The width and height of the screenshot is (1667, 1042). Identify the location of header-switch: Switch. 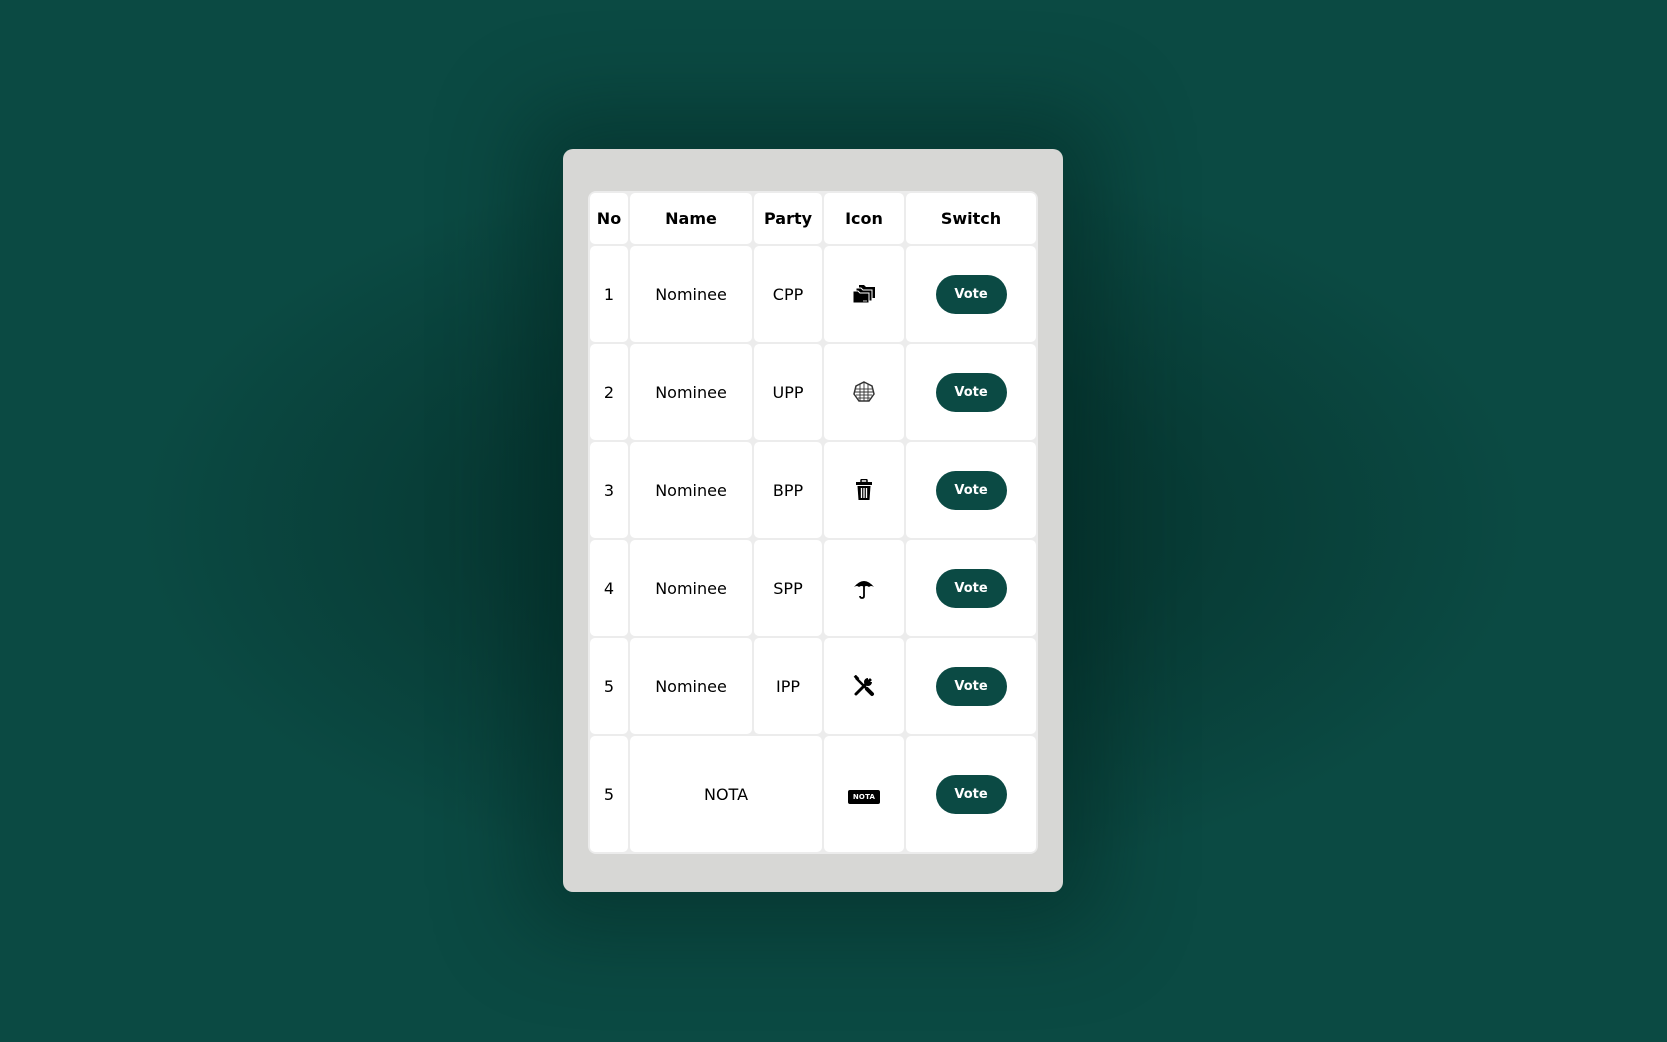
(971, 218).